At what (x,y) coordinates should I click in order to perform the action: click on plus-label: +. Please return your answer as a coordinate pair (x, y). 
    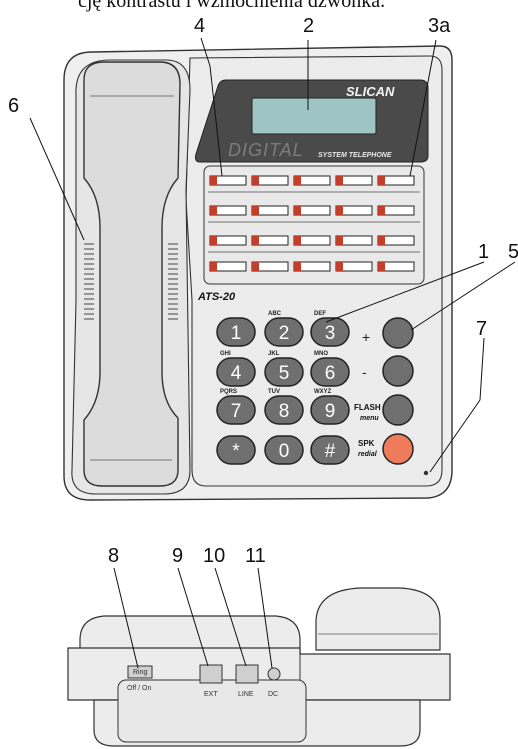
    Looking at the image, I should click on (366, 337).